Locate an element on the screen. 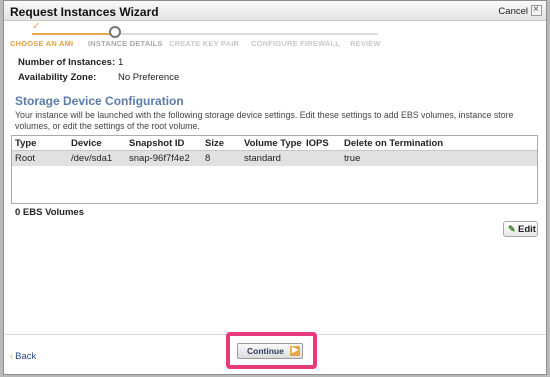 The image size is (550, 377). close-icon: × is located at coordinates (536, 9).